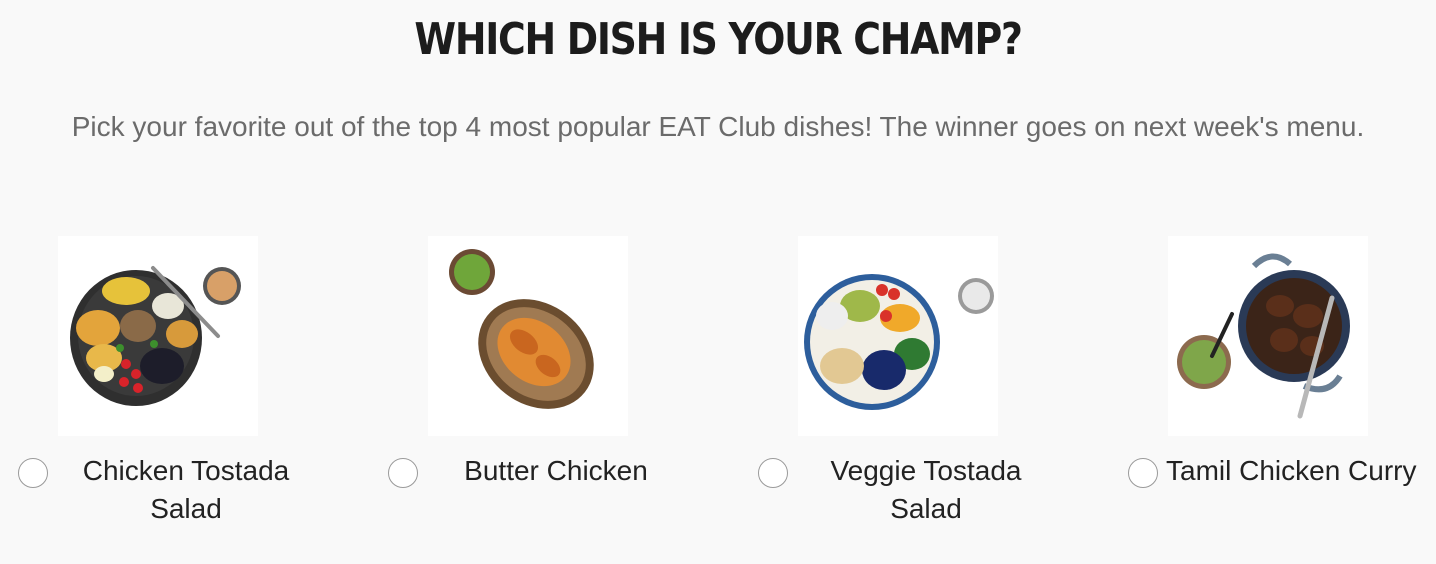 The width and height of the screenshot is (1436, 564). I want to click on radio-chicken-tostada-salad, so click(33, 473).